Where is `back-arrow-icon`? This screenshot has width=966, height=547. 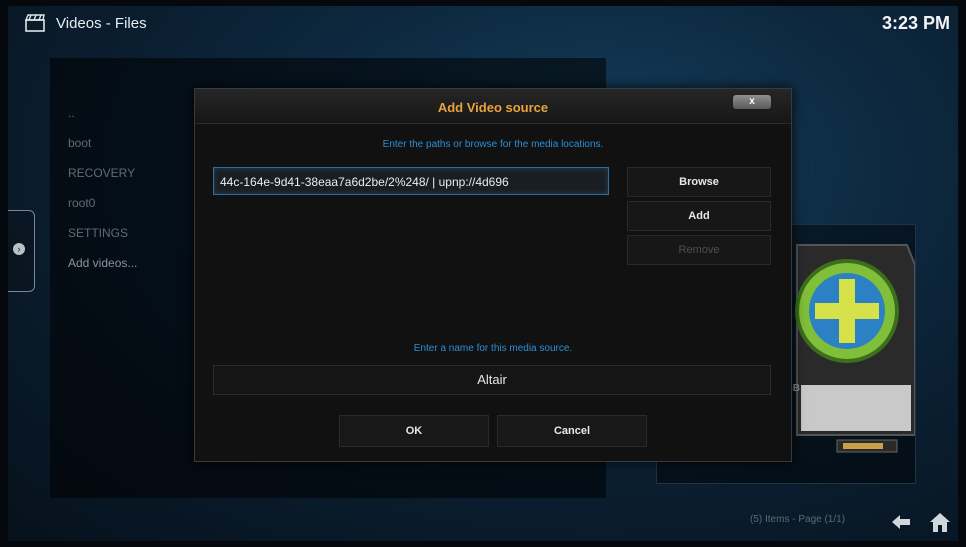
back-arrow-icon is located at coordinates (901, 522).